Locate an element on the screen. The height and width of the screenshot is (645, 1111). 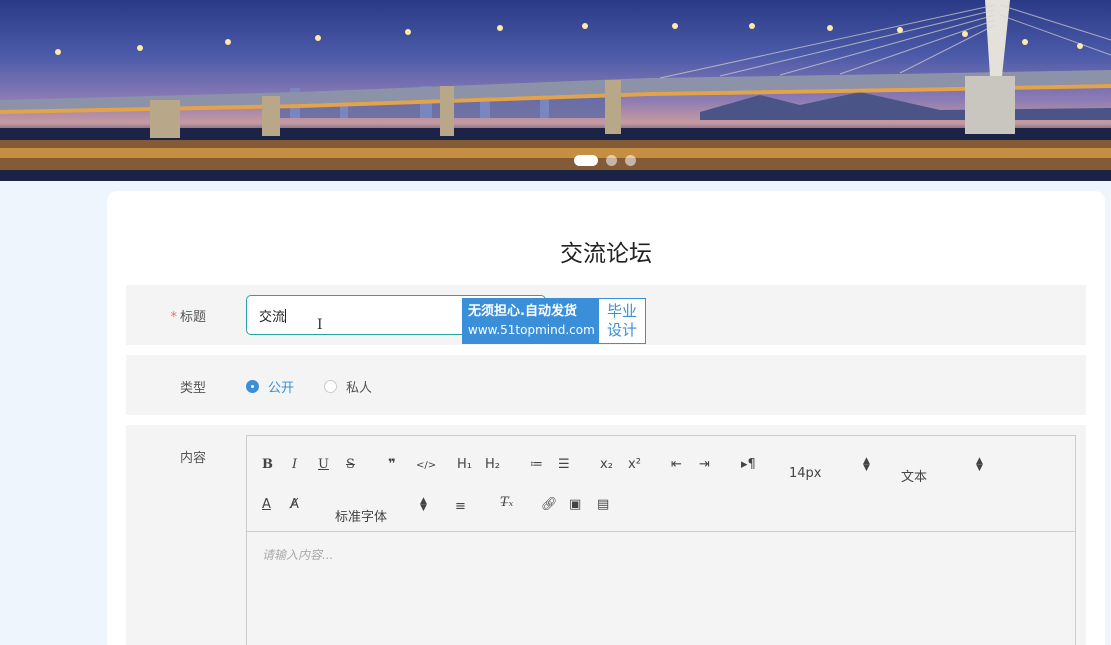
h2-button: H₂ is located at coordinates (492, 465).